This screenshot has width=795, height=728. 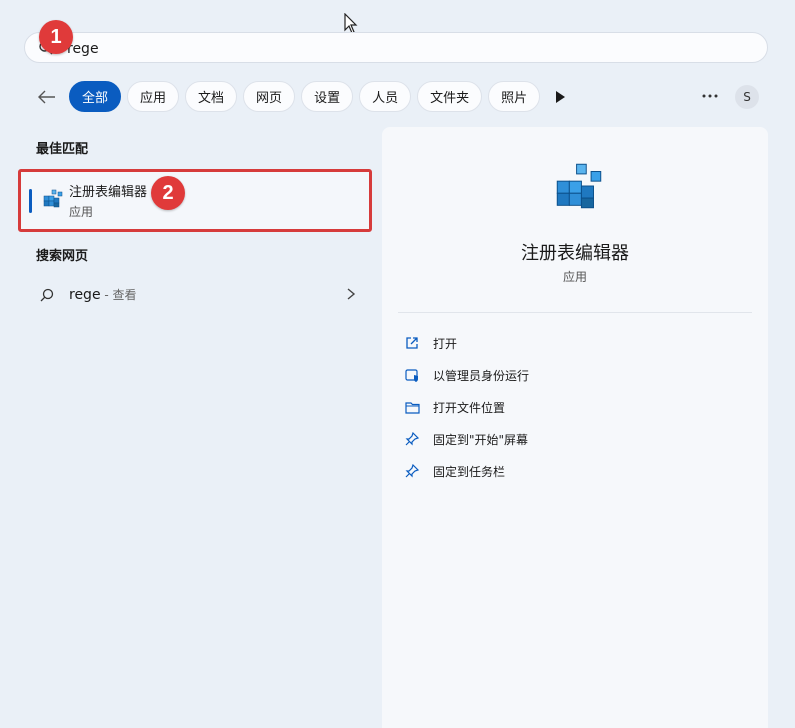 What do you see at coordinates (574, 375) in the screenshot?
I see `action-run-as-admin: 以管理员身份运行` at bounding box center [574, 375].